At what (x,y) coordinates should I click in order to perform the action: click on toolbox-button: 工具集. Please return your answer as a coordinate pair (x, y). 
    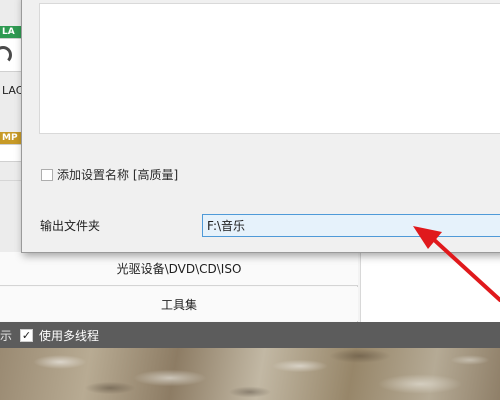
    Looking at the image, I should click on (179, 304).